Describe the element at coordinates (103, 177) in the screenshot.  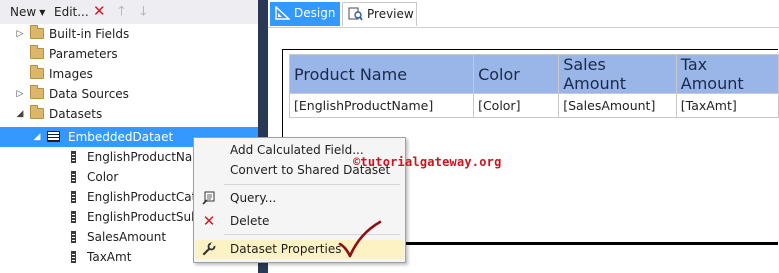
I see `field-label: Color` at that location.